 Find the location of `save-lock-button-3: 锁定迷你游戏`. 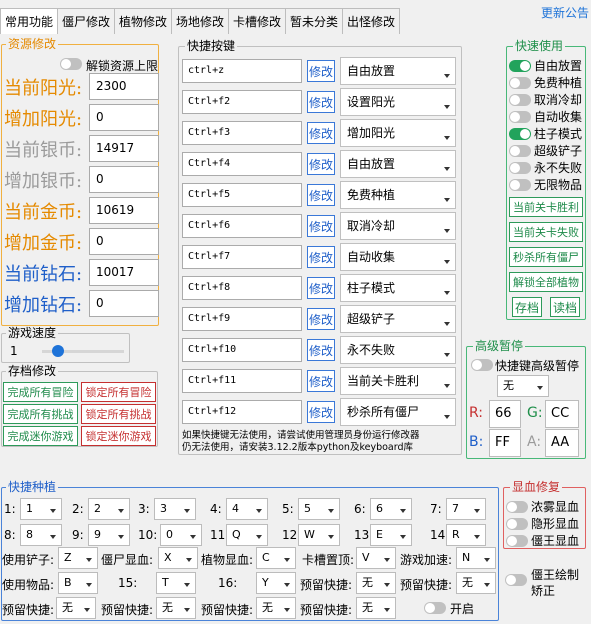

save-lock-button-3: 锁定迷你游戏 is located at coordinates (118, 436).